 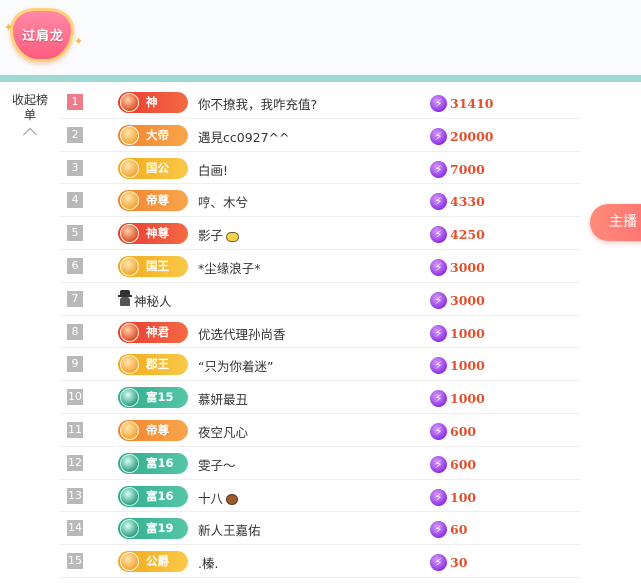 What do you see at coordinates (472, 136) in the screenshot?
I see `score-value: 20000` at bounding box center [472, 136].